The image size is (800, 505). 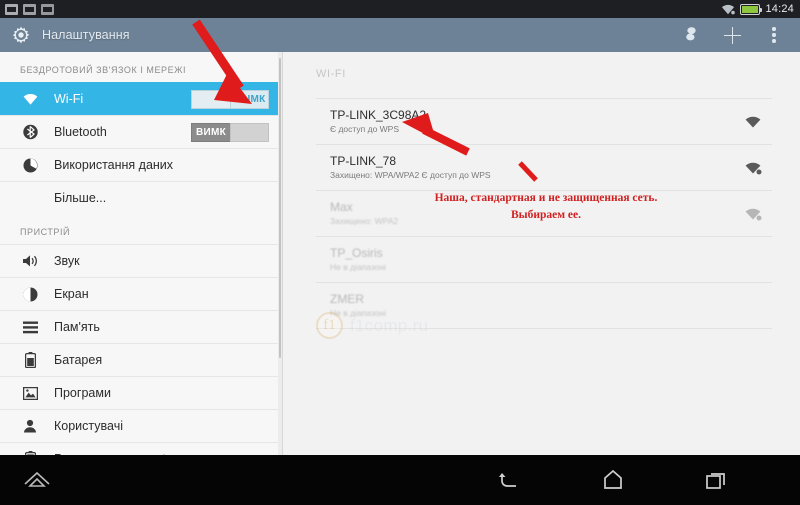 What do you see at coordinates (331, 74) in the screenshot?
I see `wifi-panel-title: Wi-Fi` at bounding box center [331, 74].